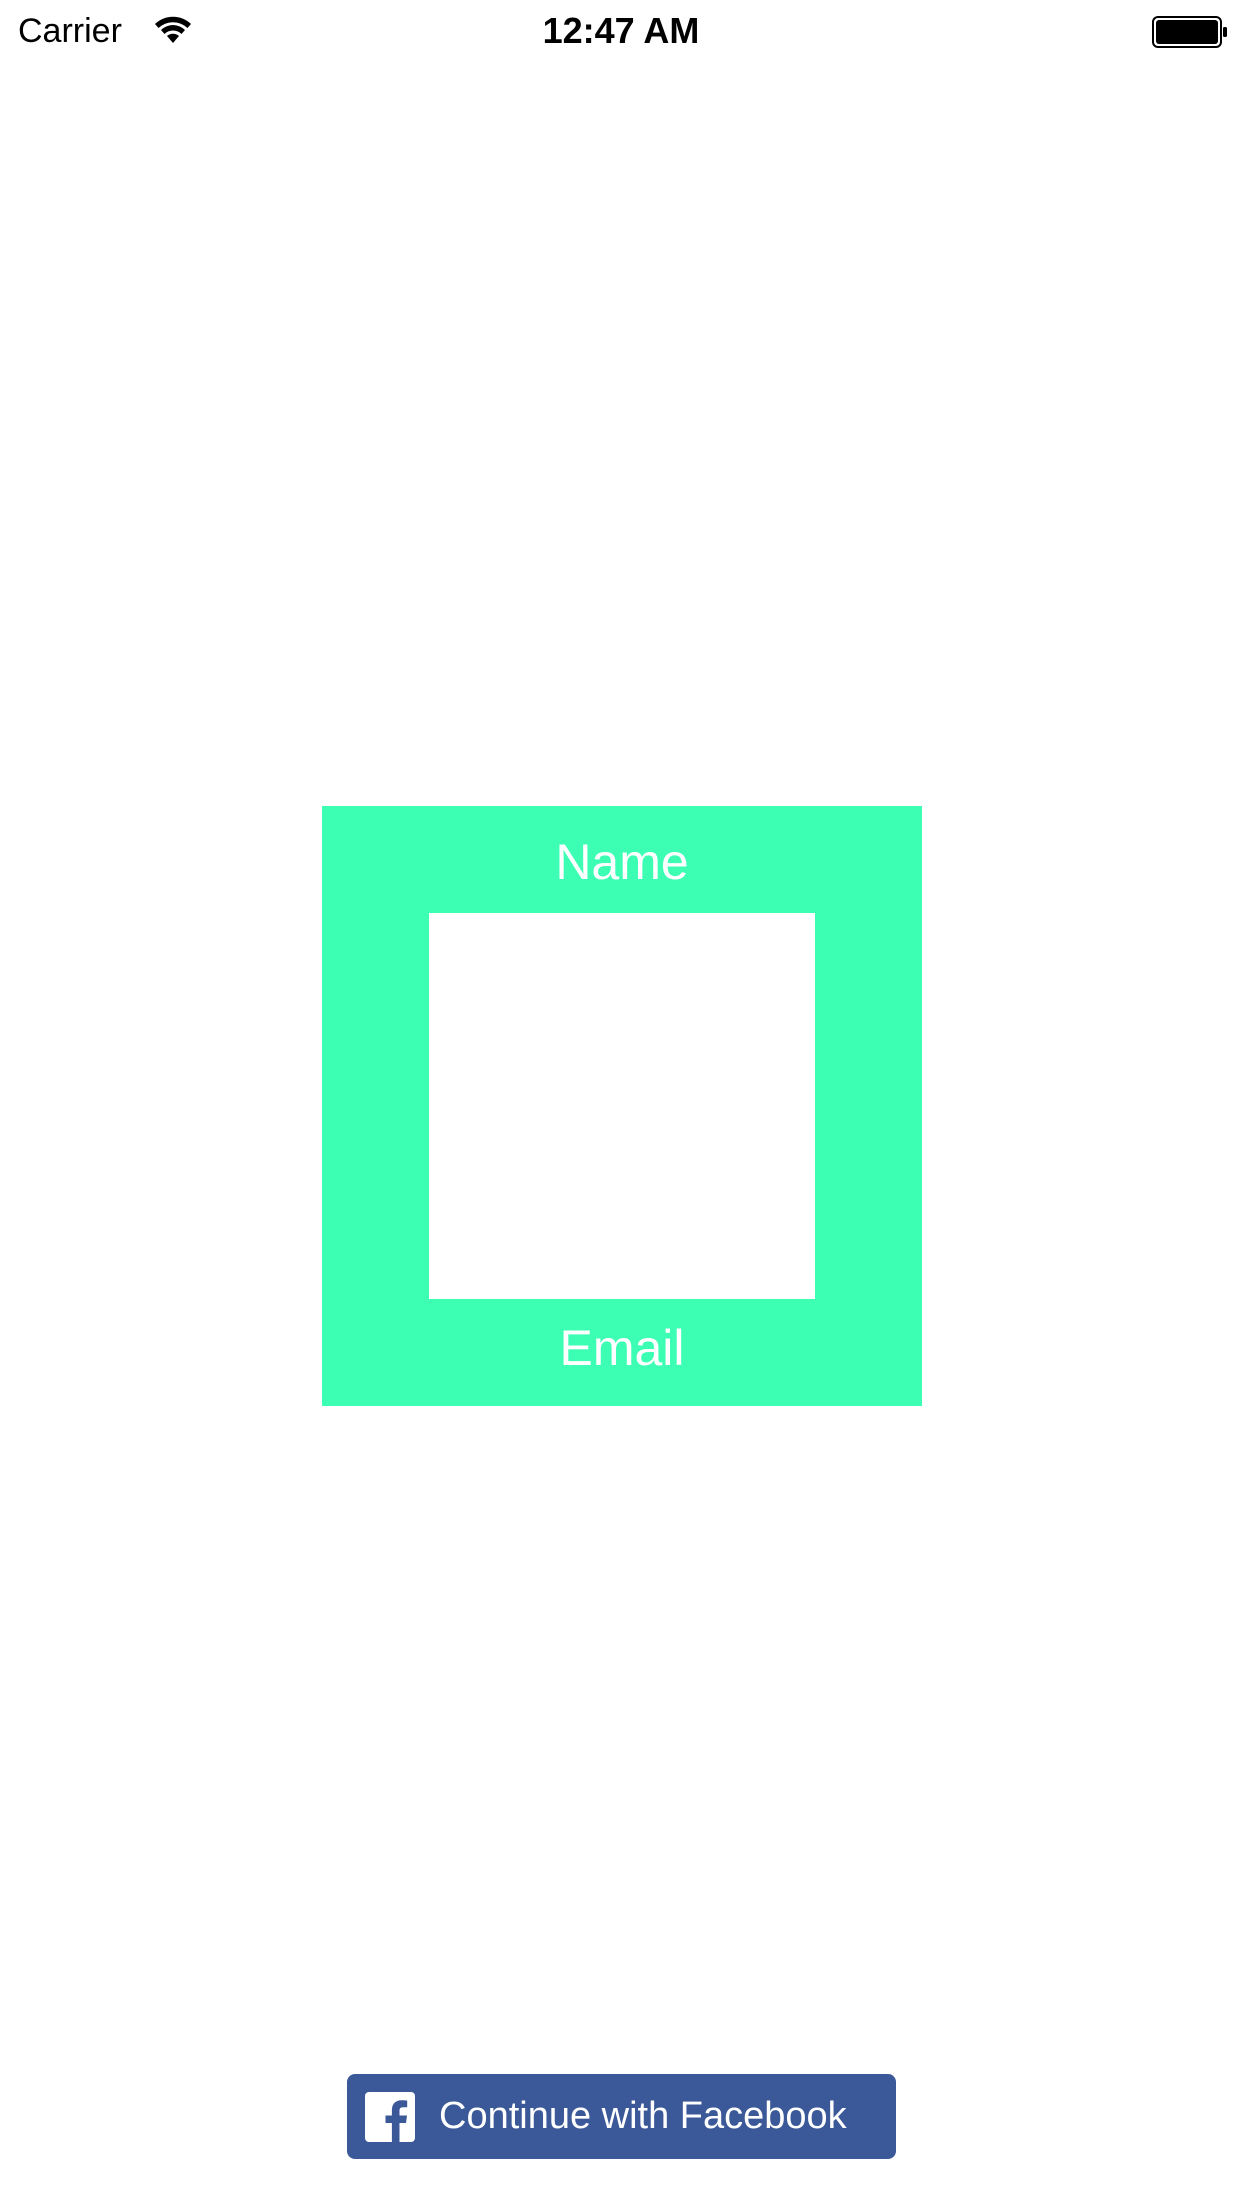  I want to click on battery-icon, so click(1189, 32).